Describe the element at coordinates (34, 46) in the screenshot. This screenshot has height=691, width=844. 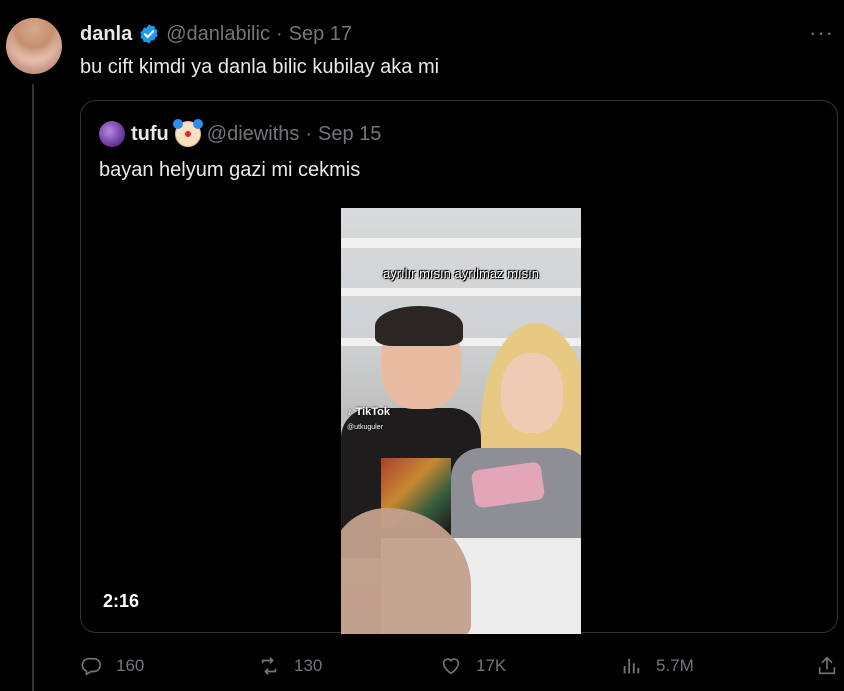
I see `author-avatar` at that location.